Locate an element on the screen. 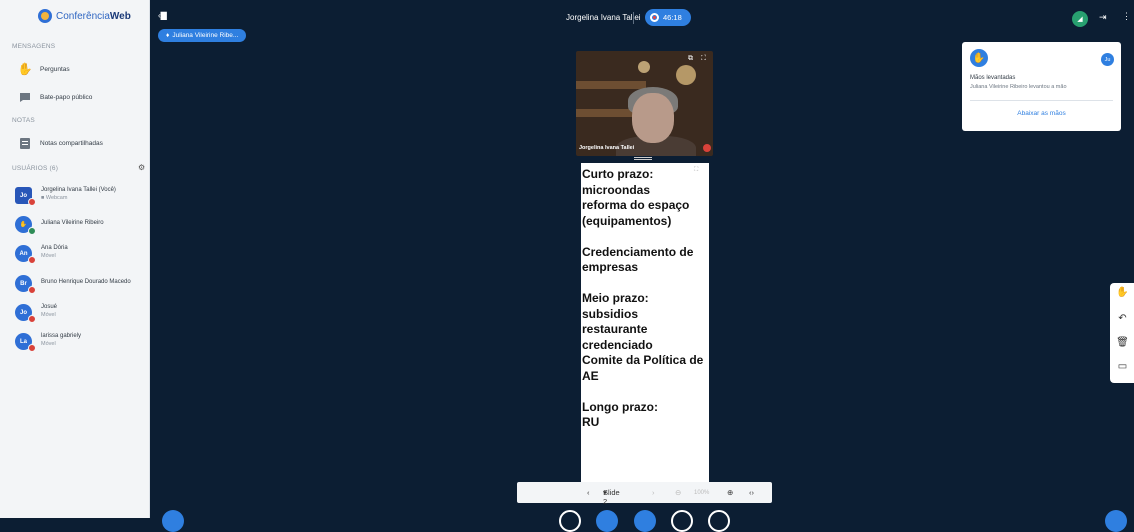 Image resolution: width=1134 pixels, height=532 pixels. lower-hands-button: Abaixar as mãos is located at coordinates (1041, 113).